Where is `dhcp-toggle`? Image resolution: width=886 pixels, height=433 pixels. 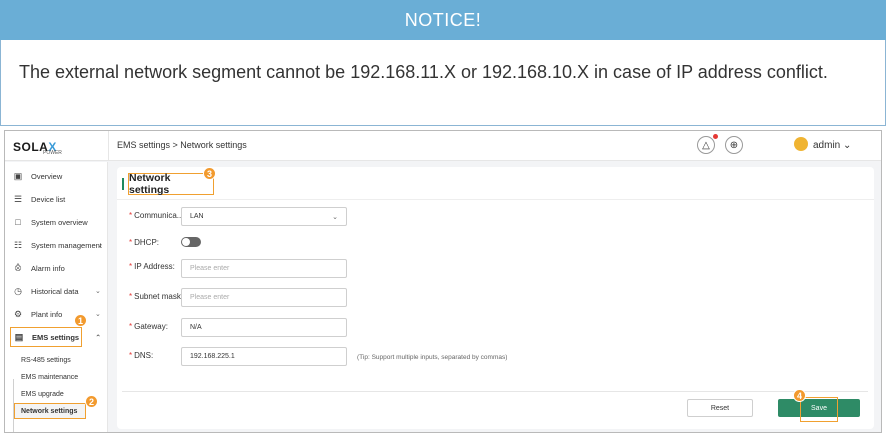 dhcp-toggle is located at coordinates (191, 242).